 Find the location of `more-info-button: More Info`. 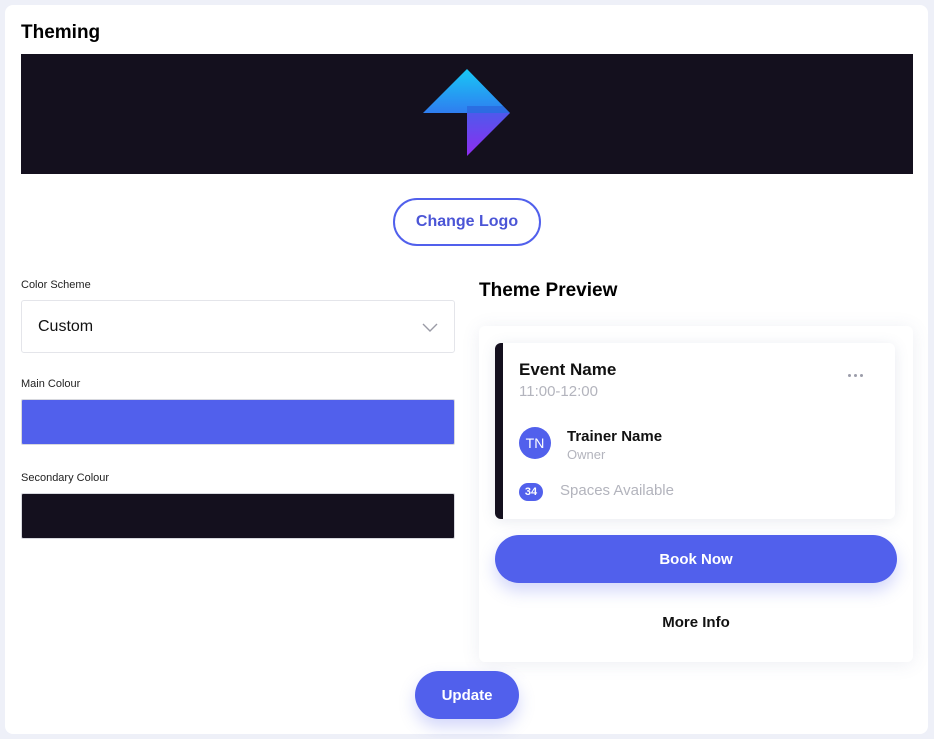

more-info-button: More Info is located at coordinates (696, 622).